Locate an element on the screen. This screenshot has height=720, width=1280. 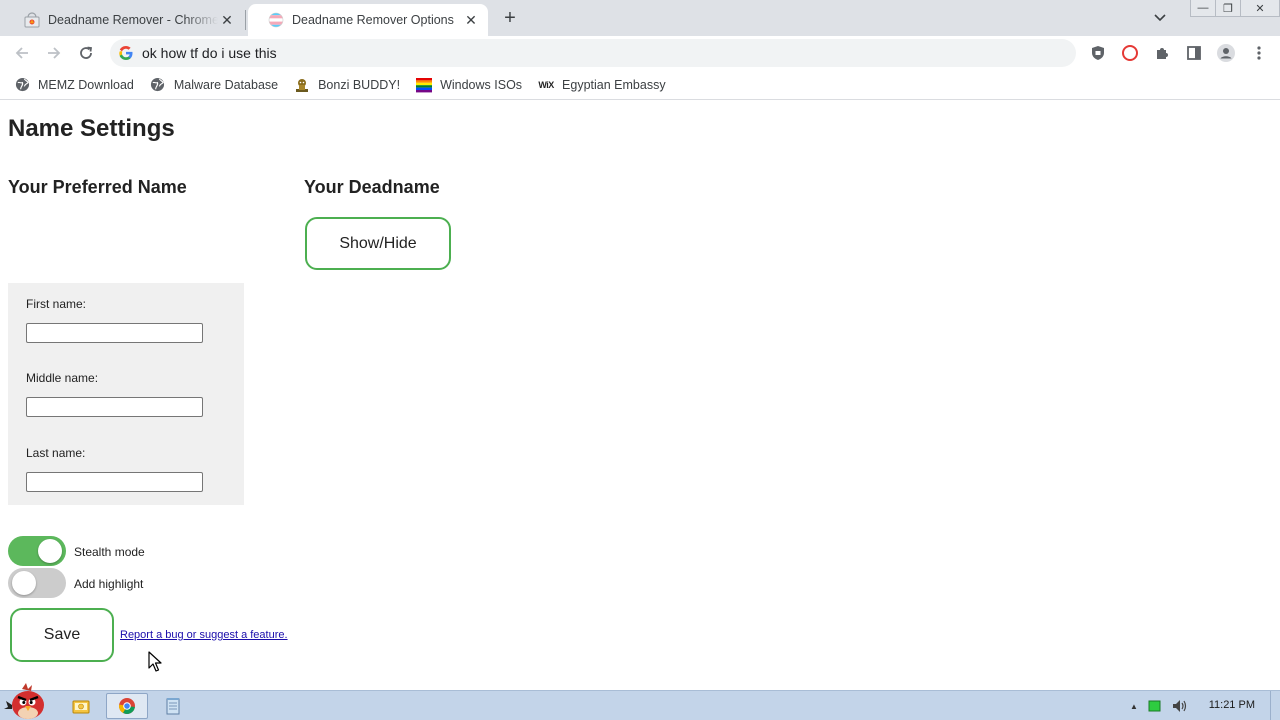
bookmark-bonzi-buddy: Bonzi BUDDY! is located at coordinates (347, 85).